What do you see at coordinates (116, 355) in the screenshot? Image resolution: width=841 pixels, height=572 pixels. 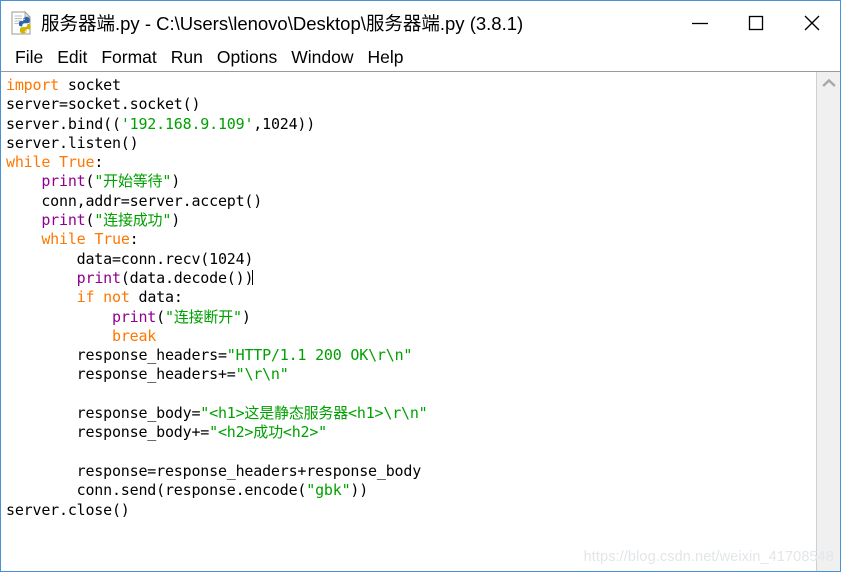 I see `code-token-plain: response_headers=` at bounding box center [116, 355].